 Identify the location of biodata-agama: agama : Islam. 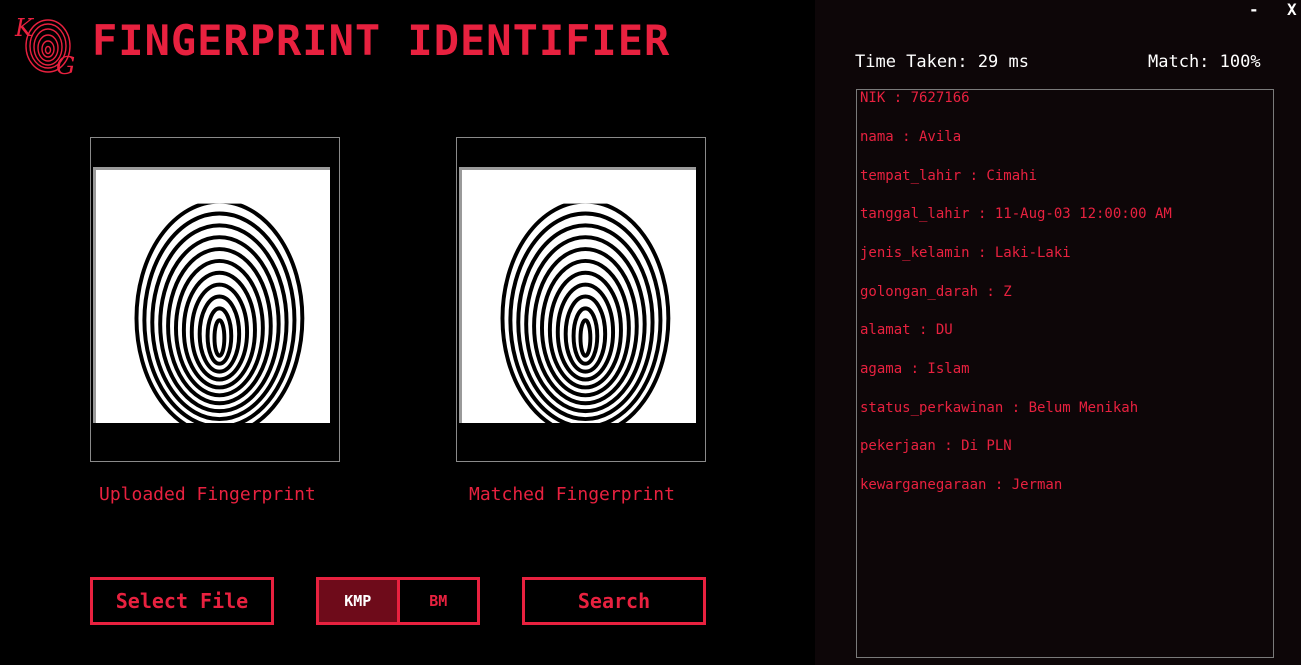
(915, 369).